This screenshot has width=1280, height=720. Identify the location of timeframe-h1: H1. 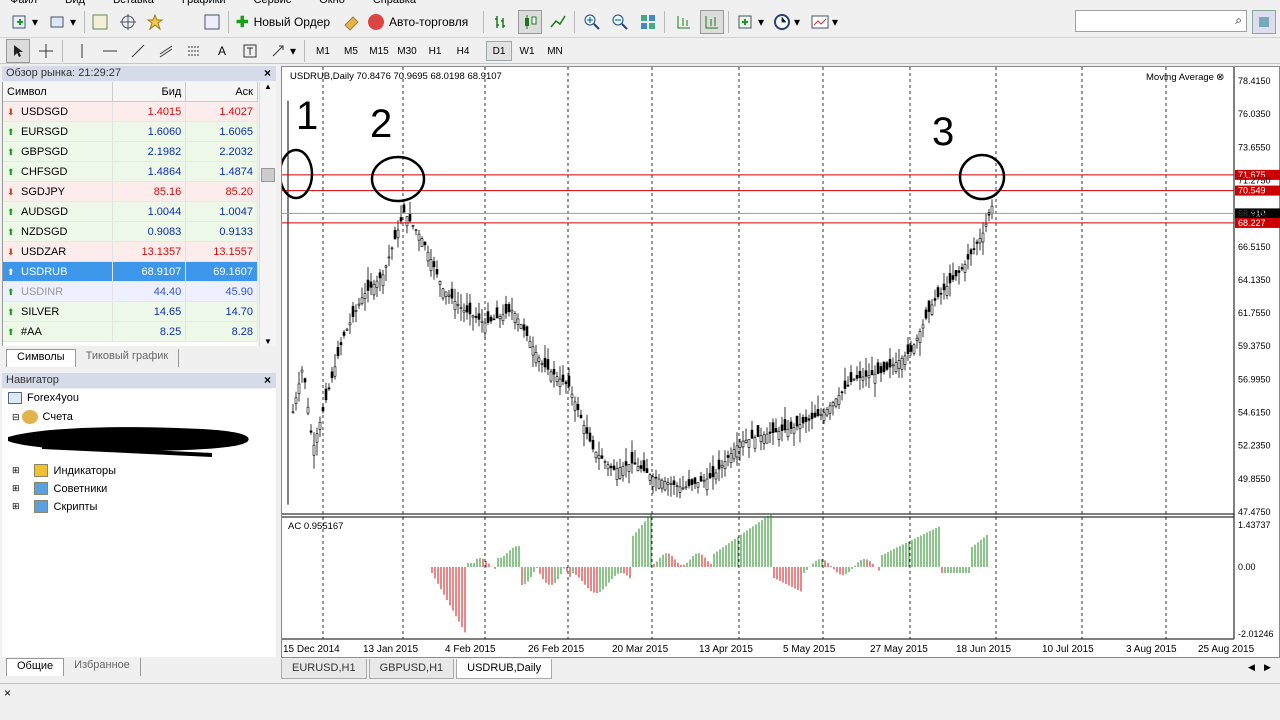
(435, 51).